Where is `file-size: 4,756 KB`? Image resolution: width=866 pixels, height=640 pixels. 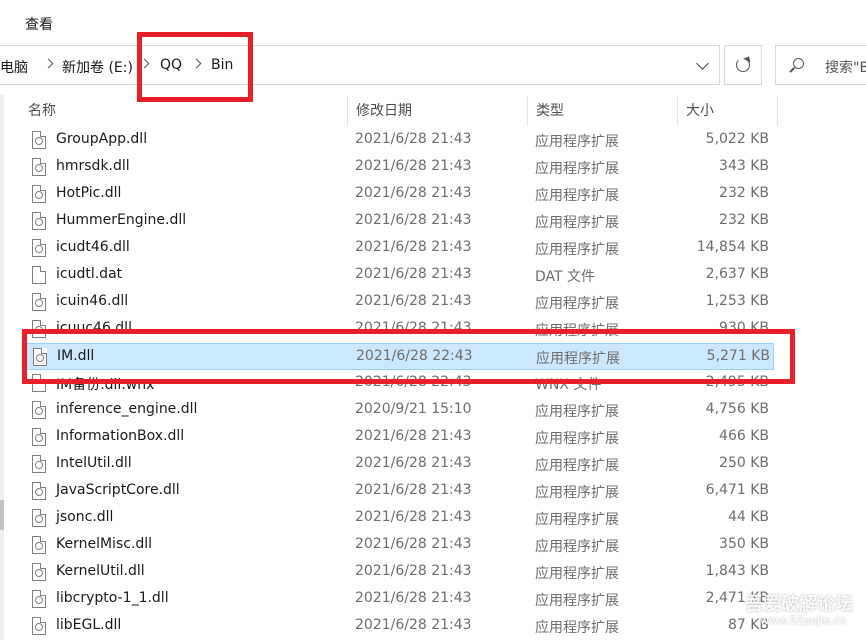
file-size: 4,756 KB is located at coordinates (737, 409).